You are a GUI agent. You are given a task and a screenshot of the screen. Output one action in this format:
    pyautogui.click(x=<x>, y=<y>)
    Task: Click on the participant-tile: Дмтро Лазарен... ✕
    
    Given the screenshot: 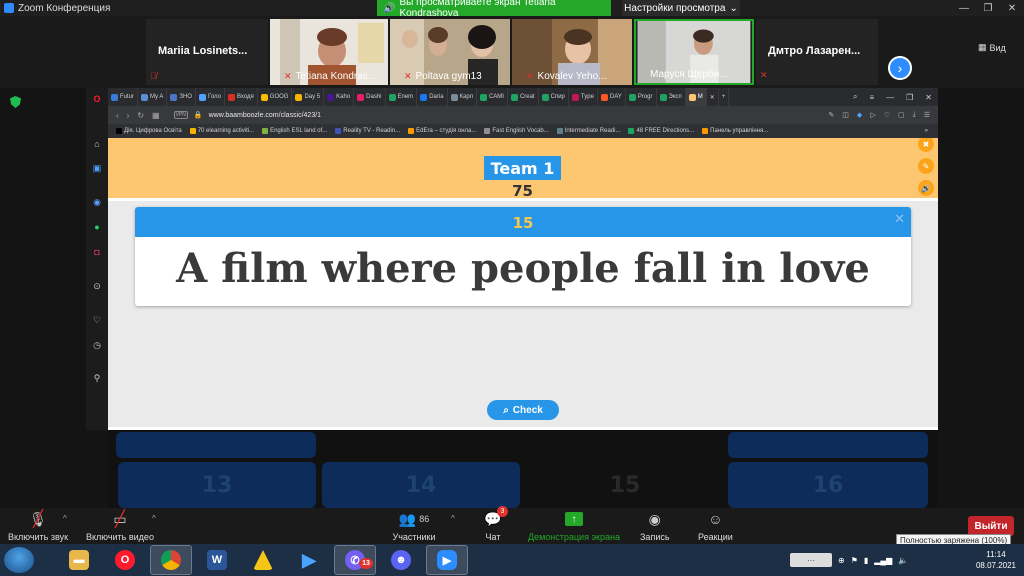 What is the action you would take?
    pyautogui.click(x=817, y=52)
    